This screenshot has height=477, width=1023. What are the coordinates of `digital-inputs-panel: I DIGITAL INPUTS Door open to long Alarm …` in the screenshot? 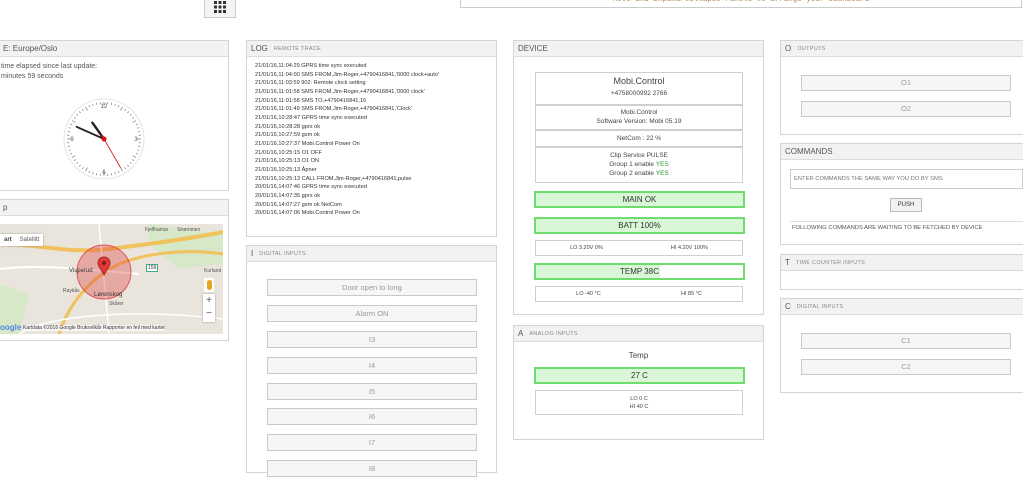 It's located at (371, 359).